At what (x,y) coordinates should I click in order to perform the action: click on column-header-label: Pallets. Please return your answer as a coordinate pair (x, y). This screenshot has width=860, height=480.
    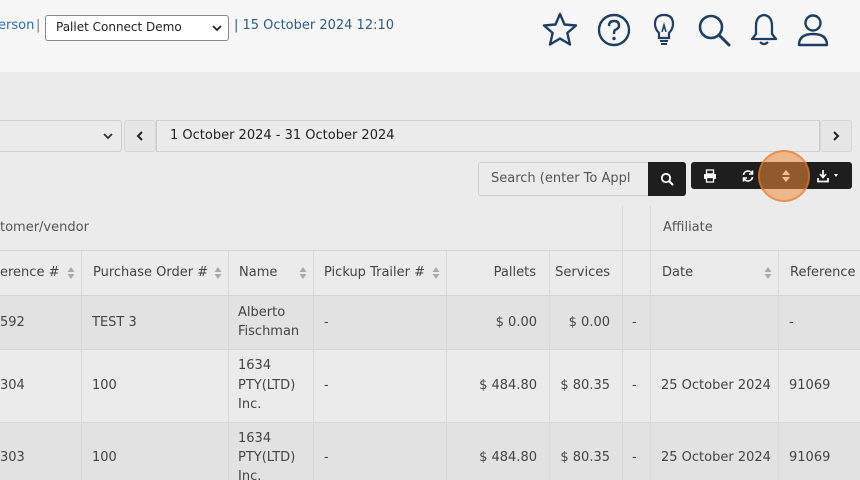
    Looking at the image, I should click on (514, 272).